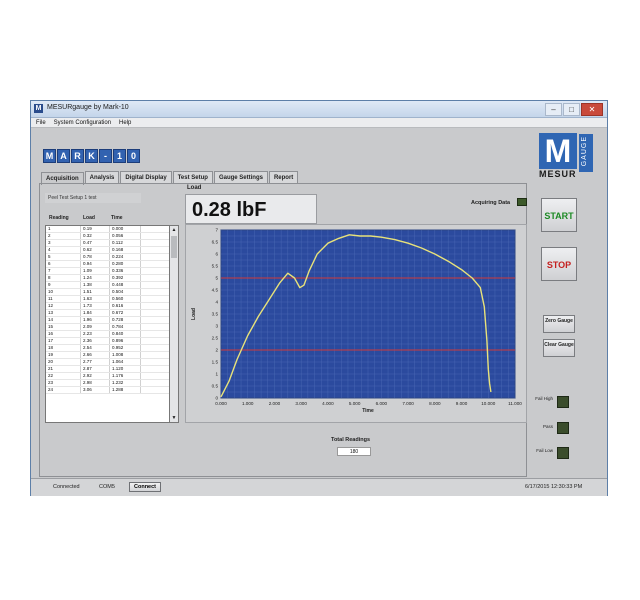  Describe the element at coordinates (125, 327) in the screenshot. I see `time-cell: 0.784` at that location.